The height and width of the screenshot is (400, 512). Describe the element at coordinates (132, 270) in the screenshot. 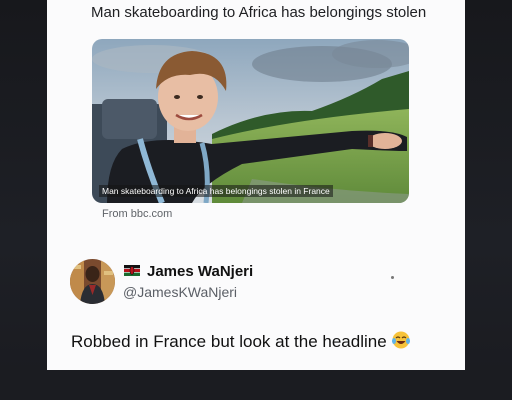

I see `kenya-flag-icon` at that location.